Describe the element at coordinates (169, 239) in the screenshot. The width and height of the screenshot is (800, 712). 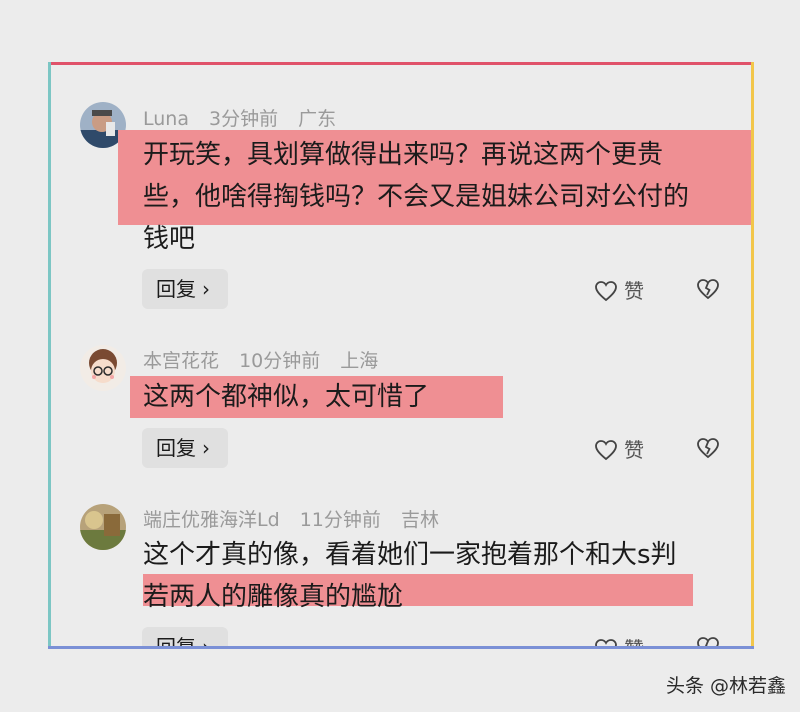
I see `comment-text-line: 钱吧` at that location.